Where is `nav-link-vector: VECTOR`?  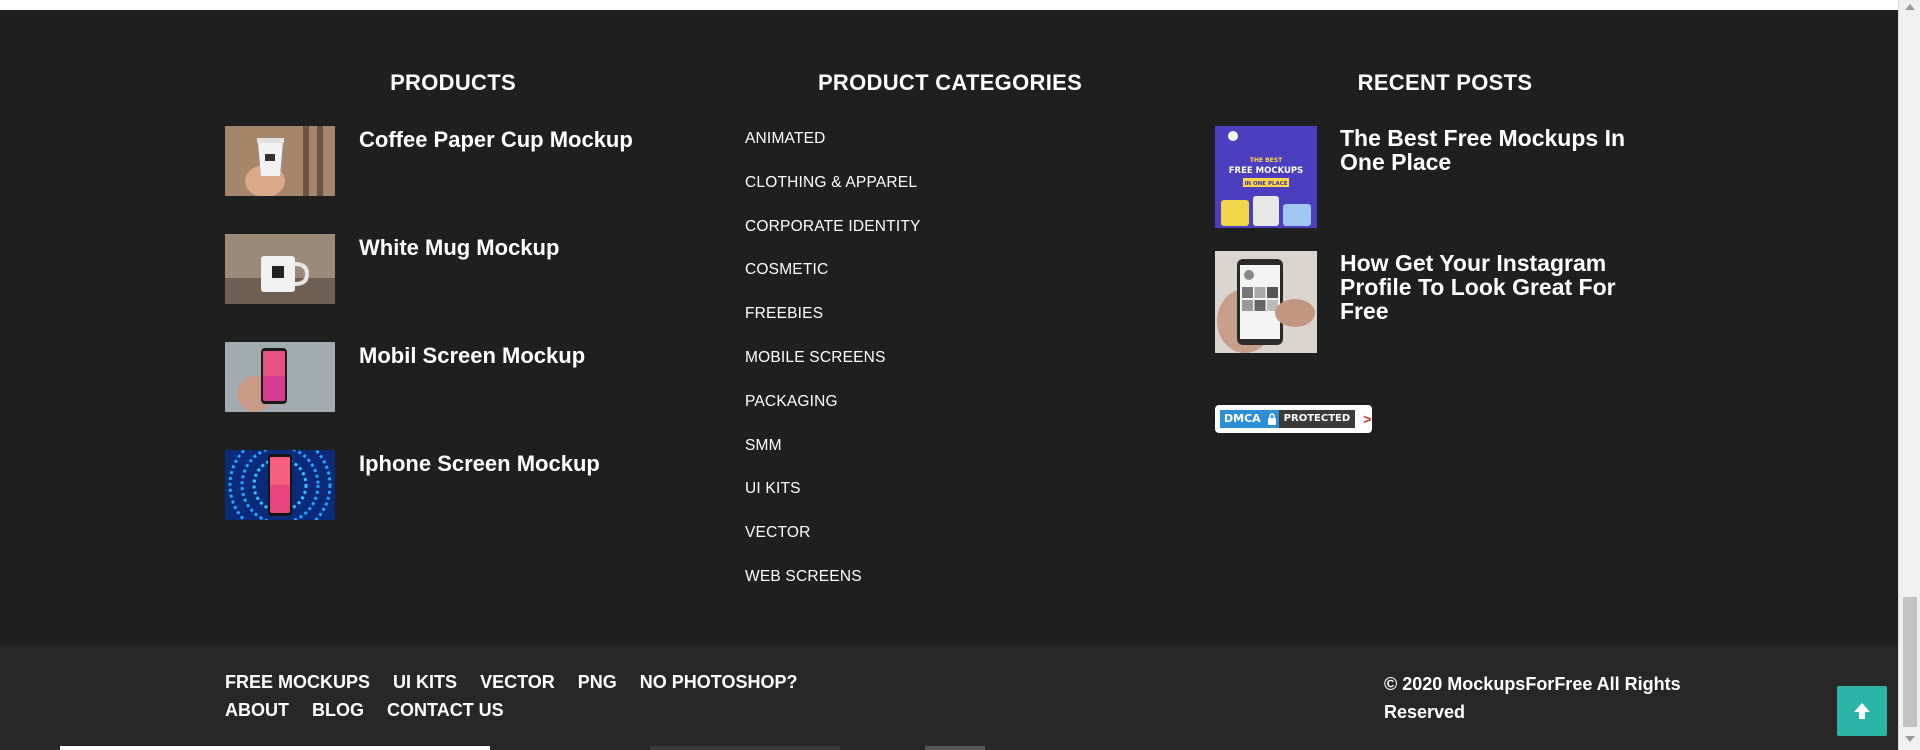 nav-link-vector: VECTOR is located at coordinates (517, 682).